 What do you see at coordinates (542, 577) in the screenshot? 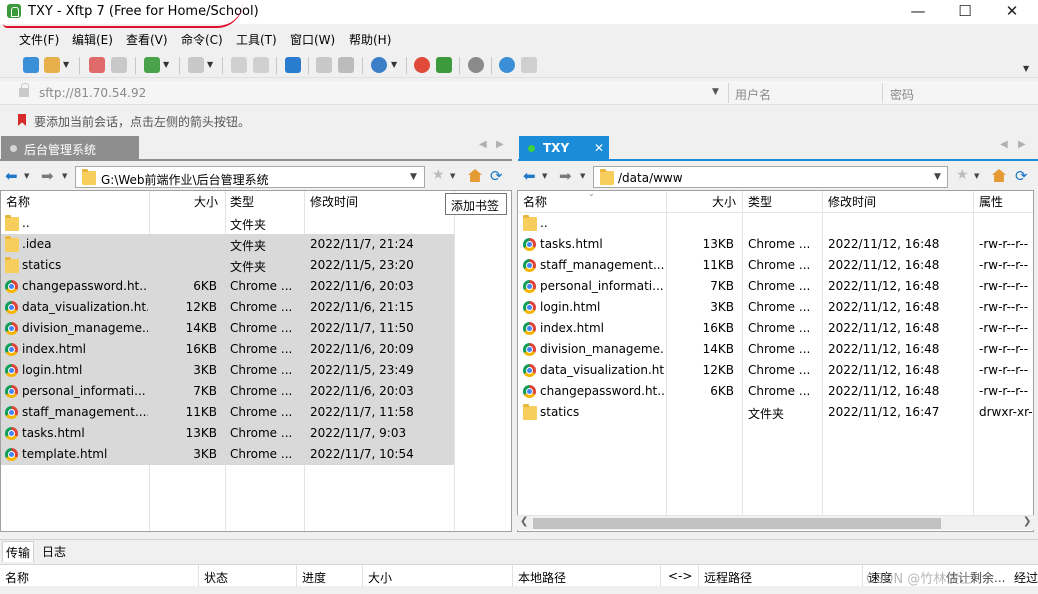
I see `transfer-col-local-path: 本地路径` at bounding box center [542, 577].